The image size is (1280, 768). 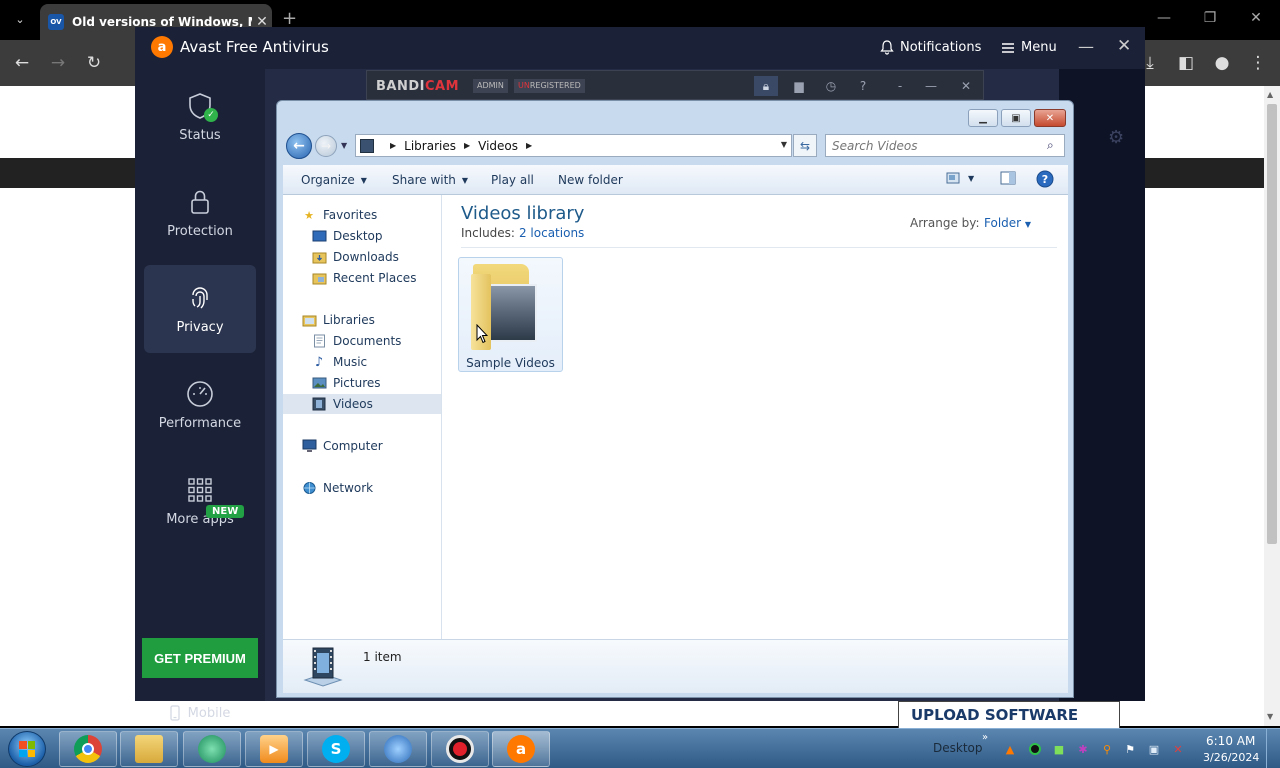 What do you see at coordinates (498, 146) in the screenshot?
I see `breadcrumb-videos: Videos` at bounding box center [498, 146].